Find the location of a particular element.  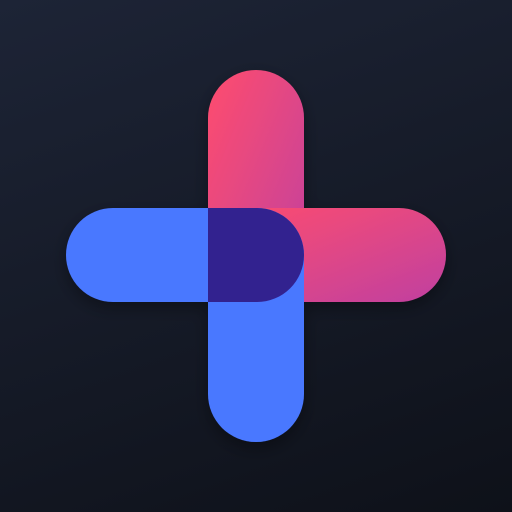

overlap-center is located at coordinates (256, 255).